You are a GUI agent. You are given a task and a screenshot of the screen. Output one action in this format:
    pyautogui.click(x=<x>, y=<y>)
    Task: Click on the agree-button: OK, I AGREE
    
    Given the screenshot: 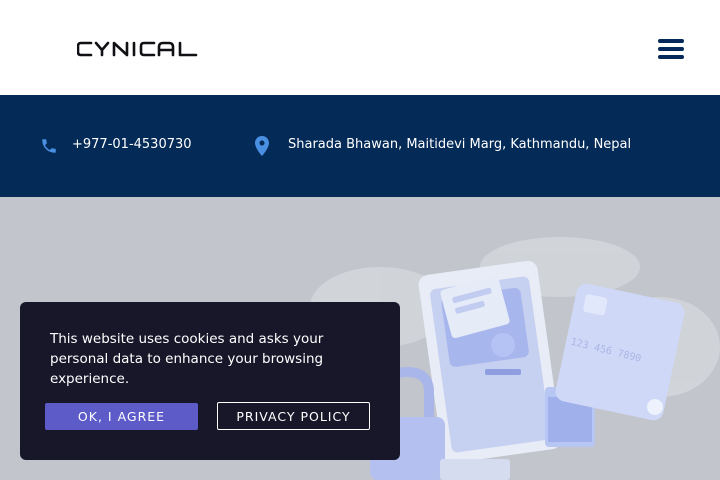 What is the action you would take?
    pyautogui.click(x=121, y=416)
    